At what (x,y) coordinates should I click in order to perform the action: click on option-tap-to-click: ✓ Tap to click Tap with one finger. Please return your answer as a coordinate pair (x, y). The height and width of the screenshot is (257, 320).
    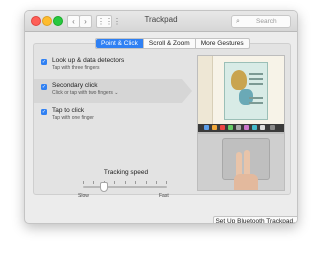
    Looking at the image, I should click on (108, 116).